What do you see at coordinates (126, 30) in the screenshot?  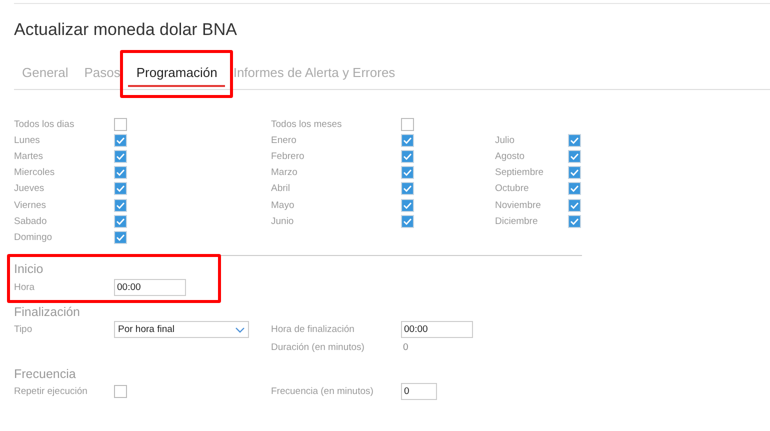 I see `page-title: Actualizar moneda dolar BNA` at bounding box center [126, 30].